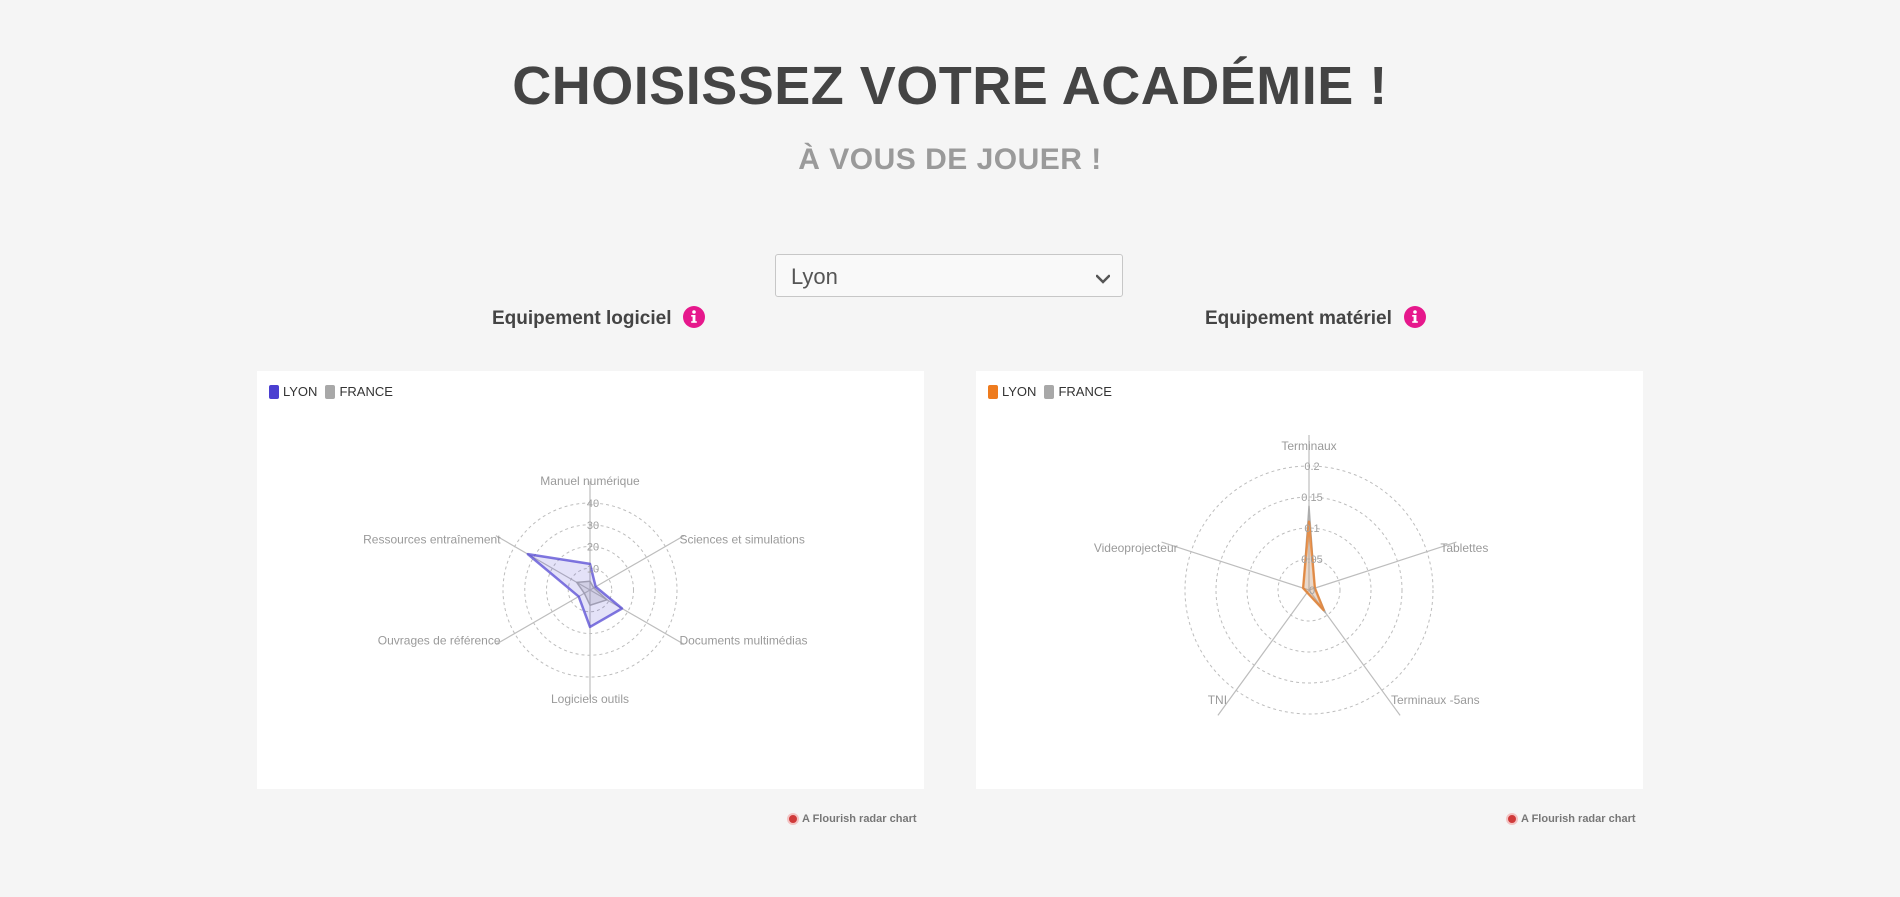  Describe the element at coordinates (950, 86) in the screenshot. I see `page-title: CHOISISSEZ VOTRE ACADÉMIE !` at that location.